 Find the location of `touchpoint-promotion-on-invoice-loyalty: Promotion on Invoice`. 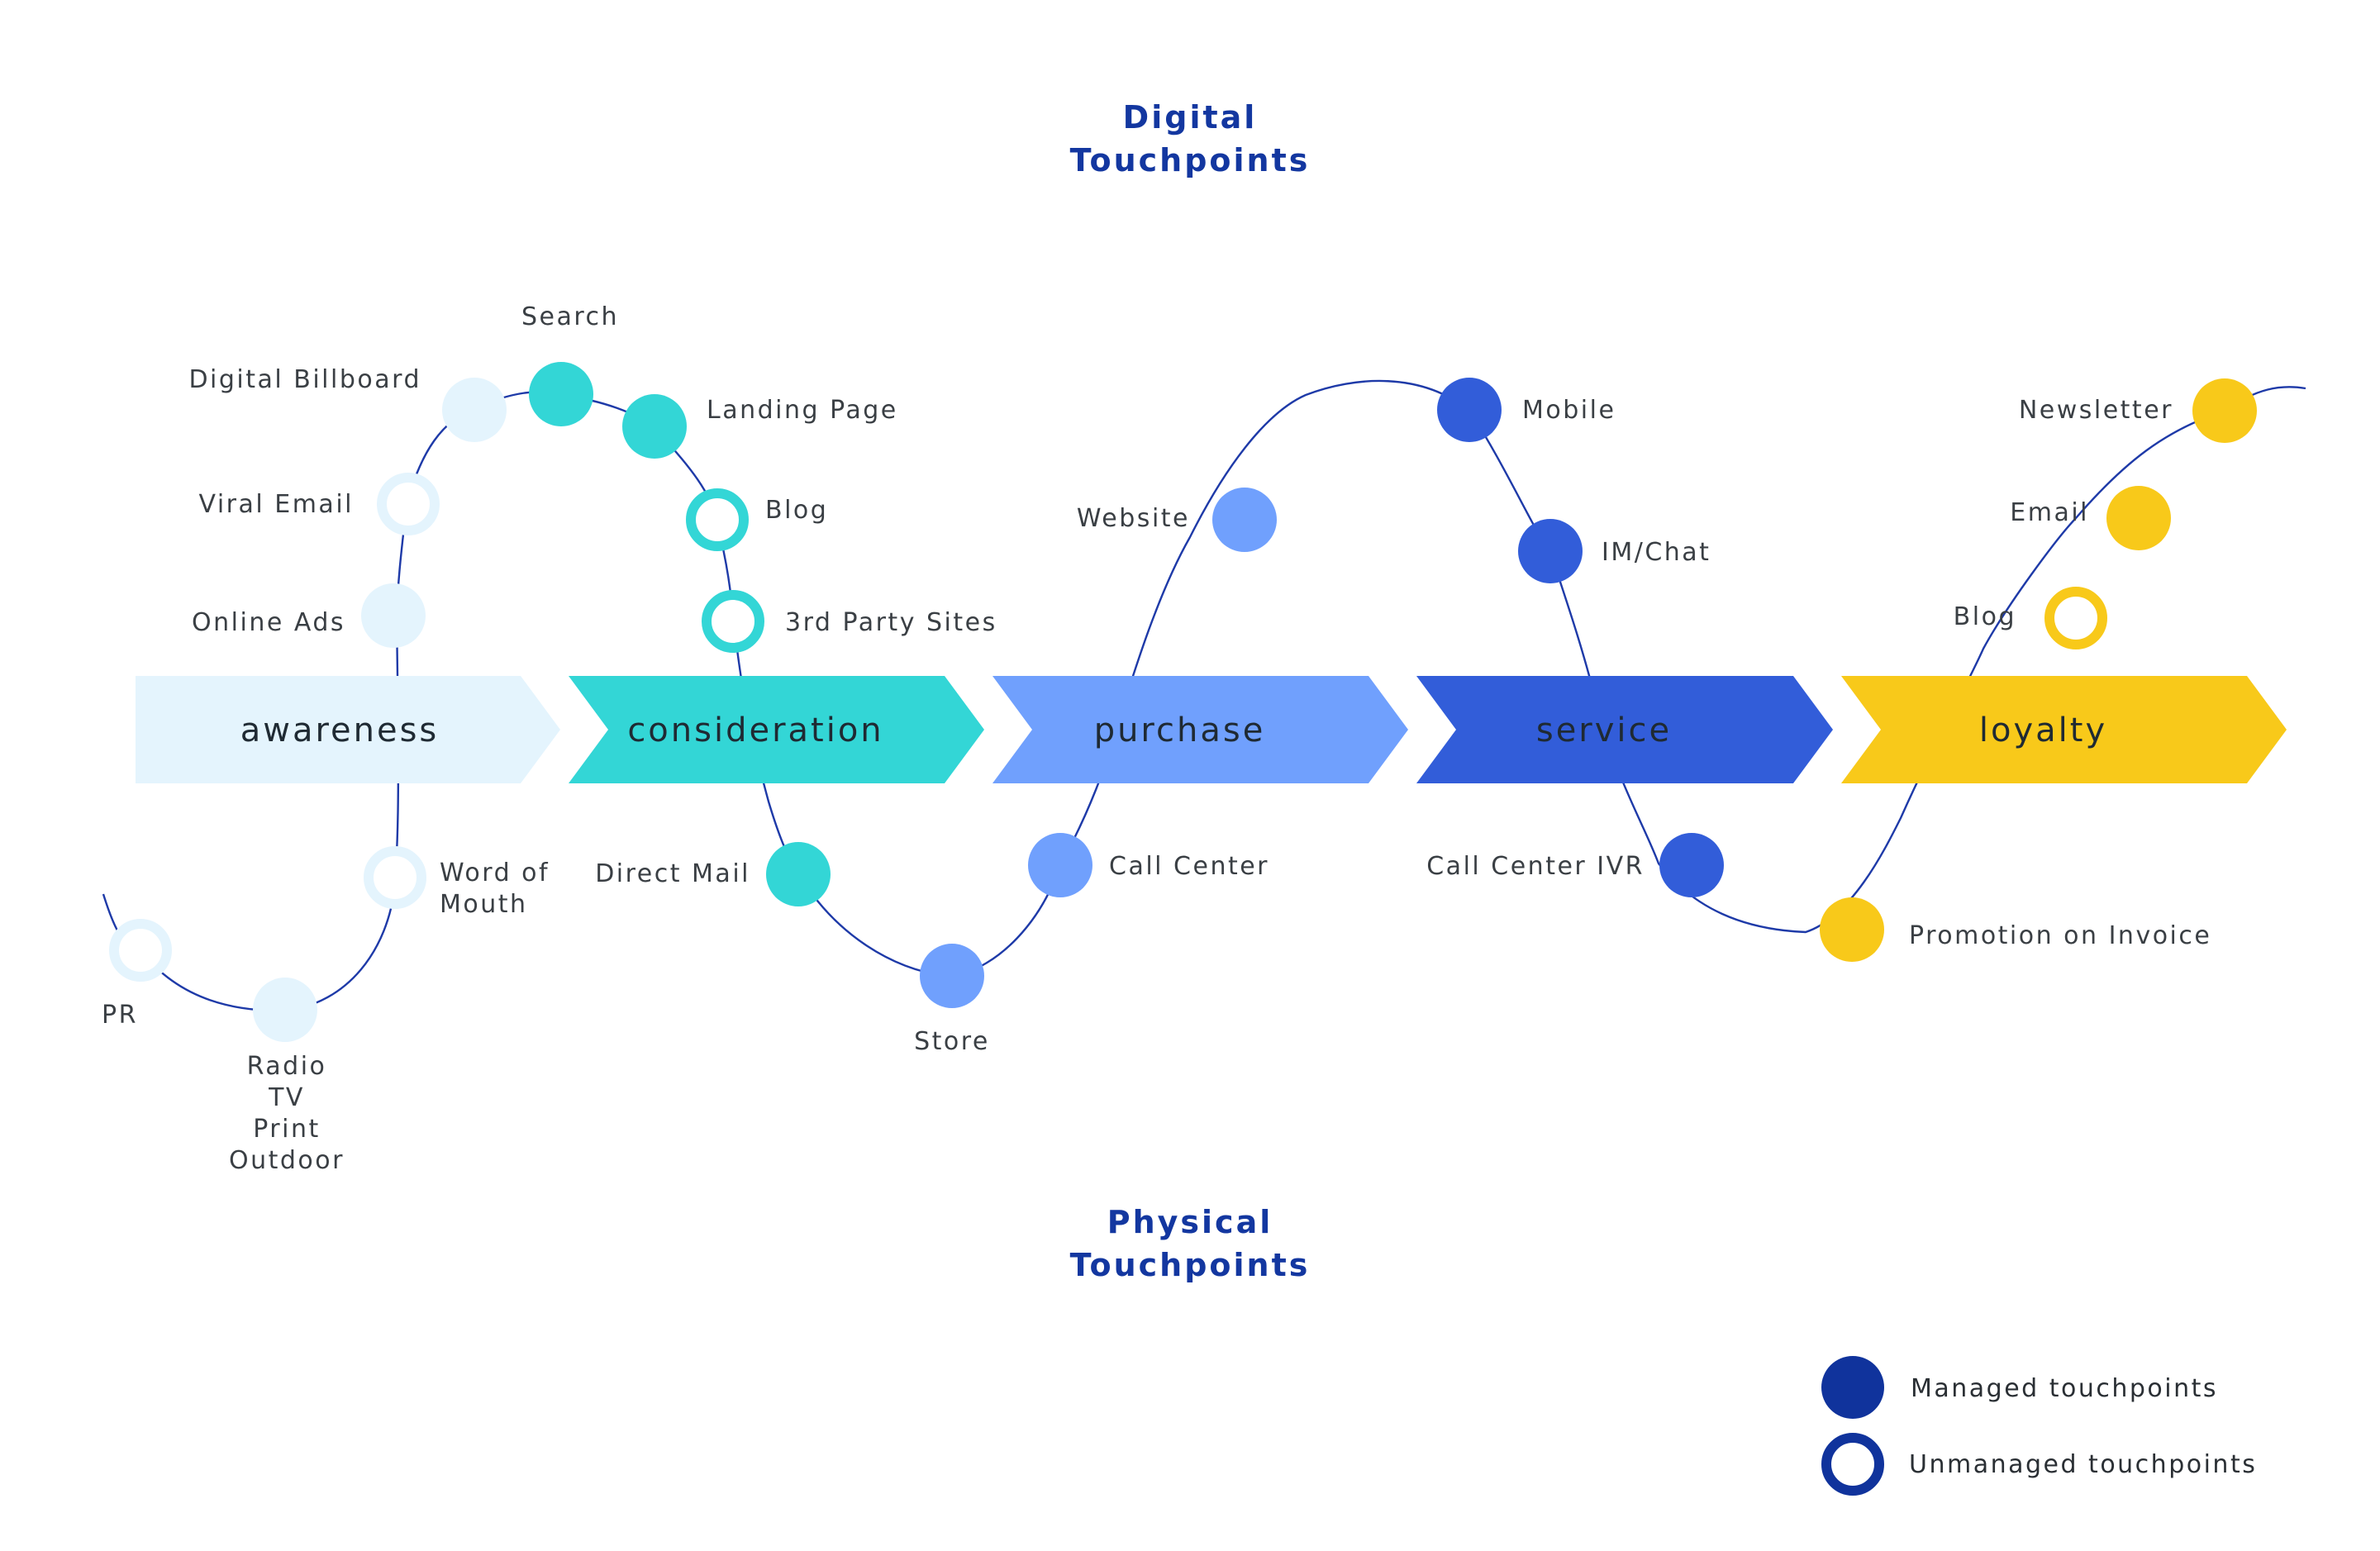

touchpoint-promotion-on-invoice-loyalty: Promotion on Invoice is located at coordinates (2015, 929).